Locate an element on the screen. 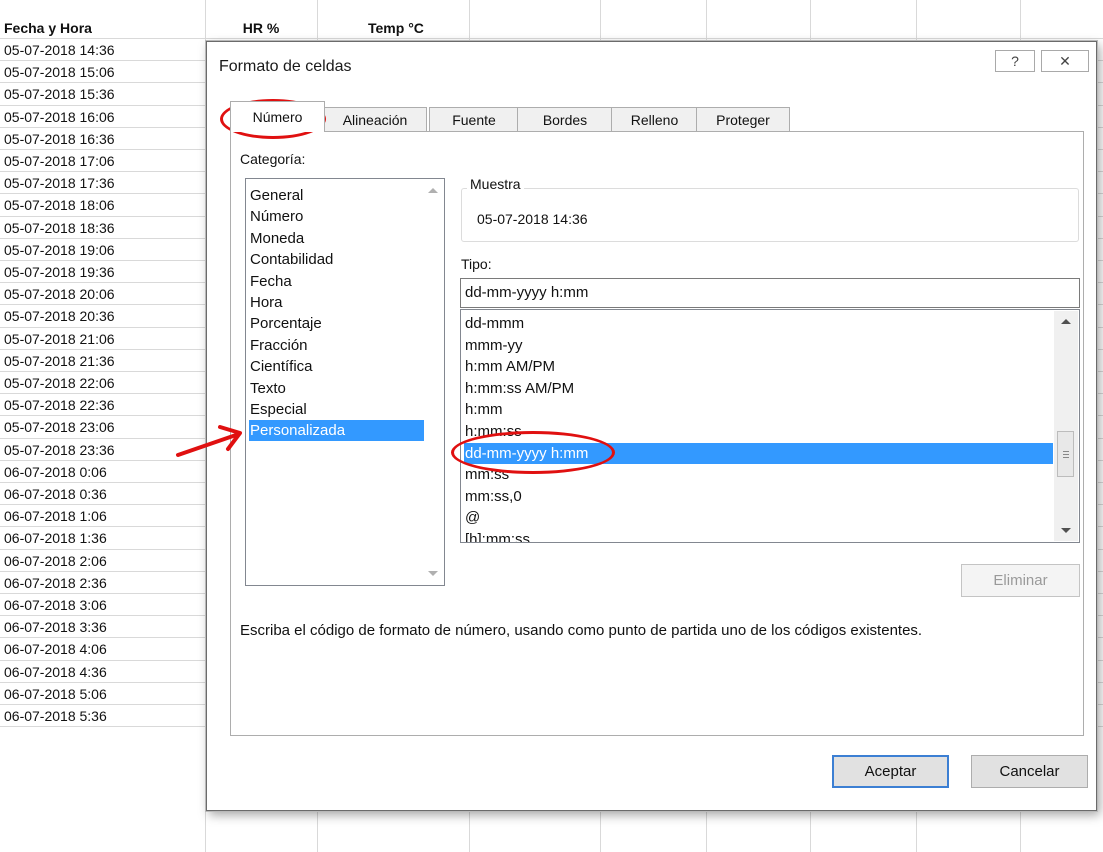 The height and width of the screenshot is (852, 1103). cell-date: 05-07-2018 17:06 is located at coordinates (102, 160).